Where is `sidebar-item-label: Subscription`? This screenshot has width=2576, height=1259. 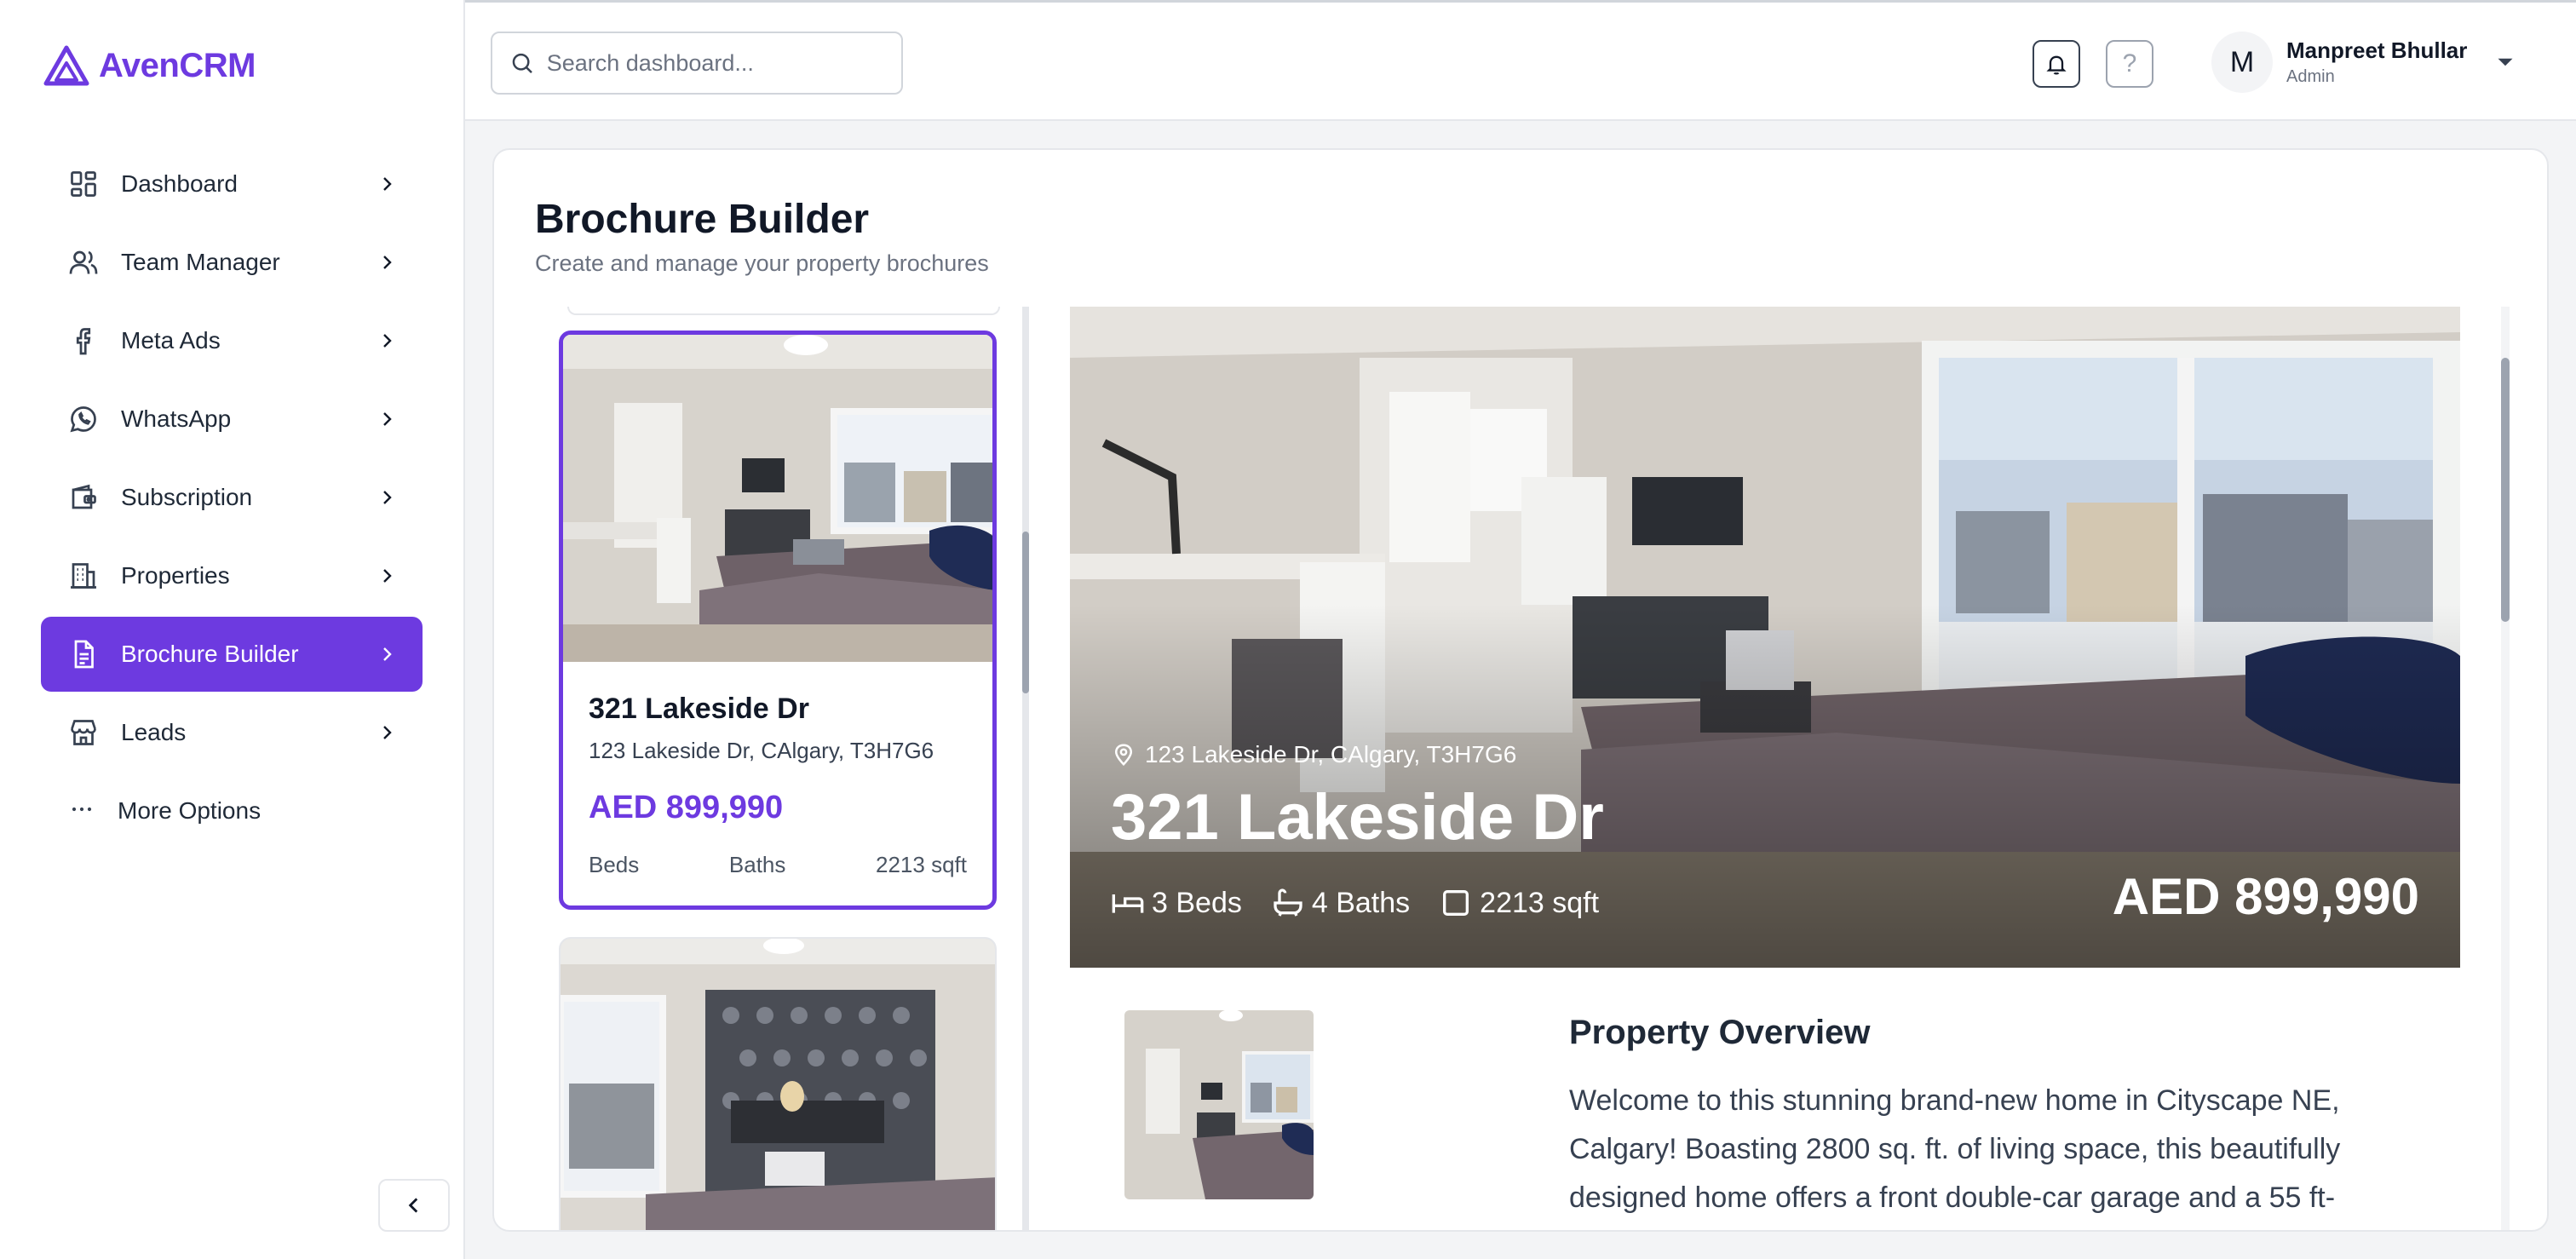
sidebar-item-label: Subscription is located at coordinates (187, 497).